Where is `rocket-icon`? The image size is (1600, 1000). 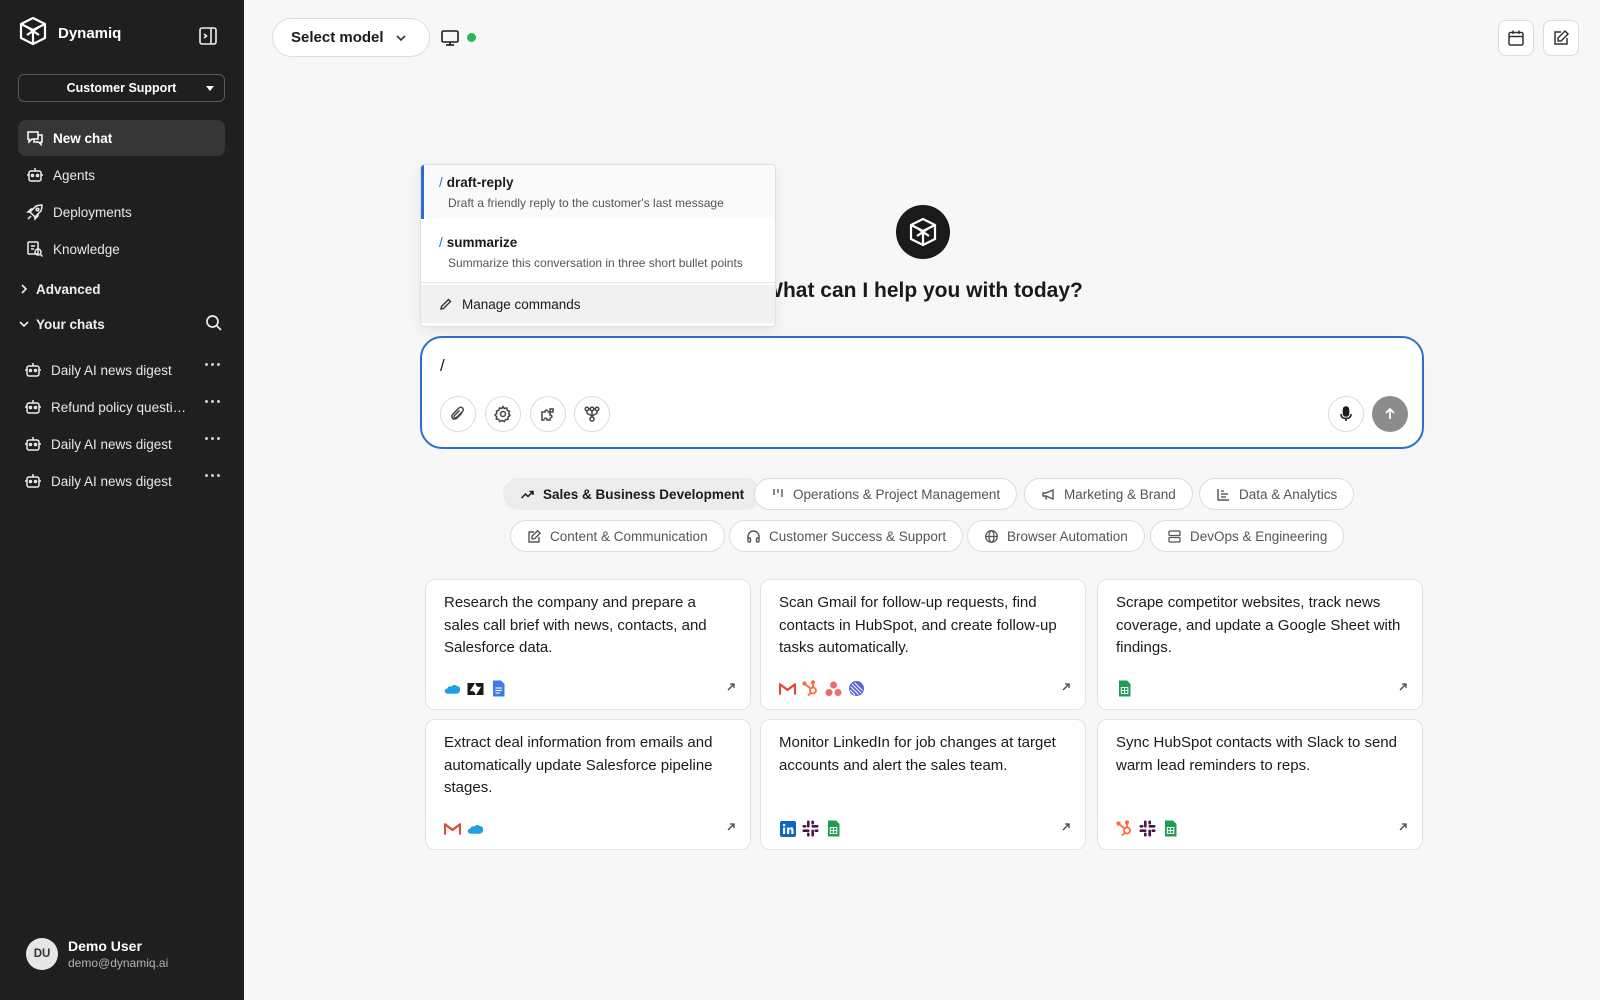 rocket-icon is located at coordinates (34, 212).